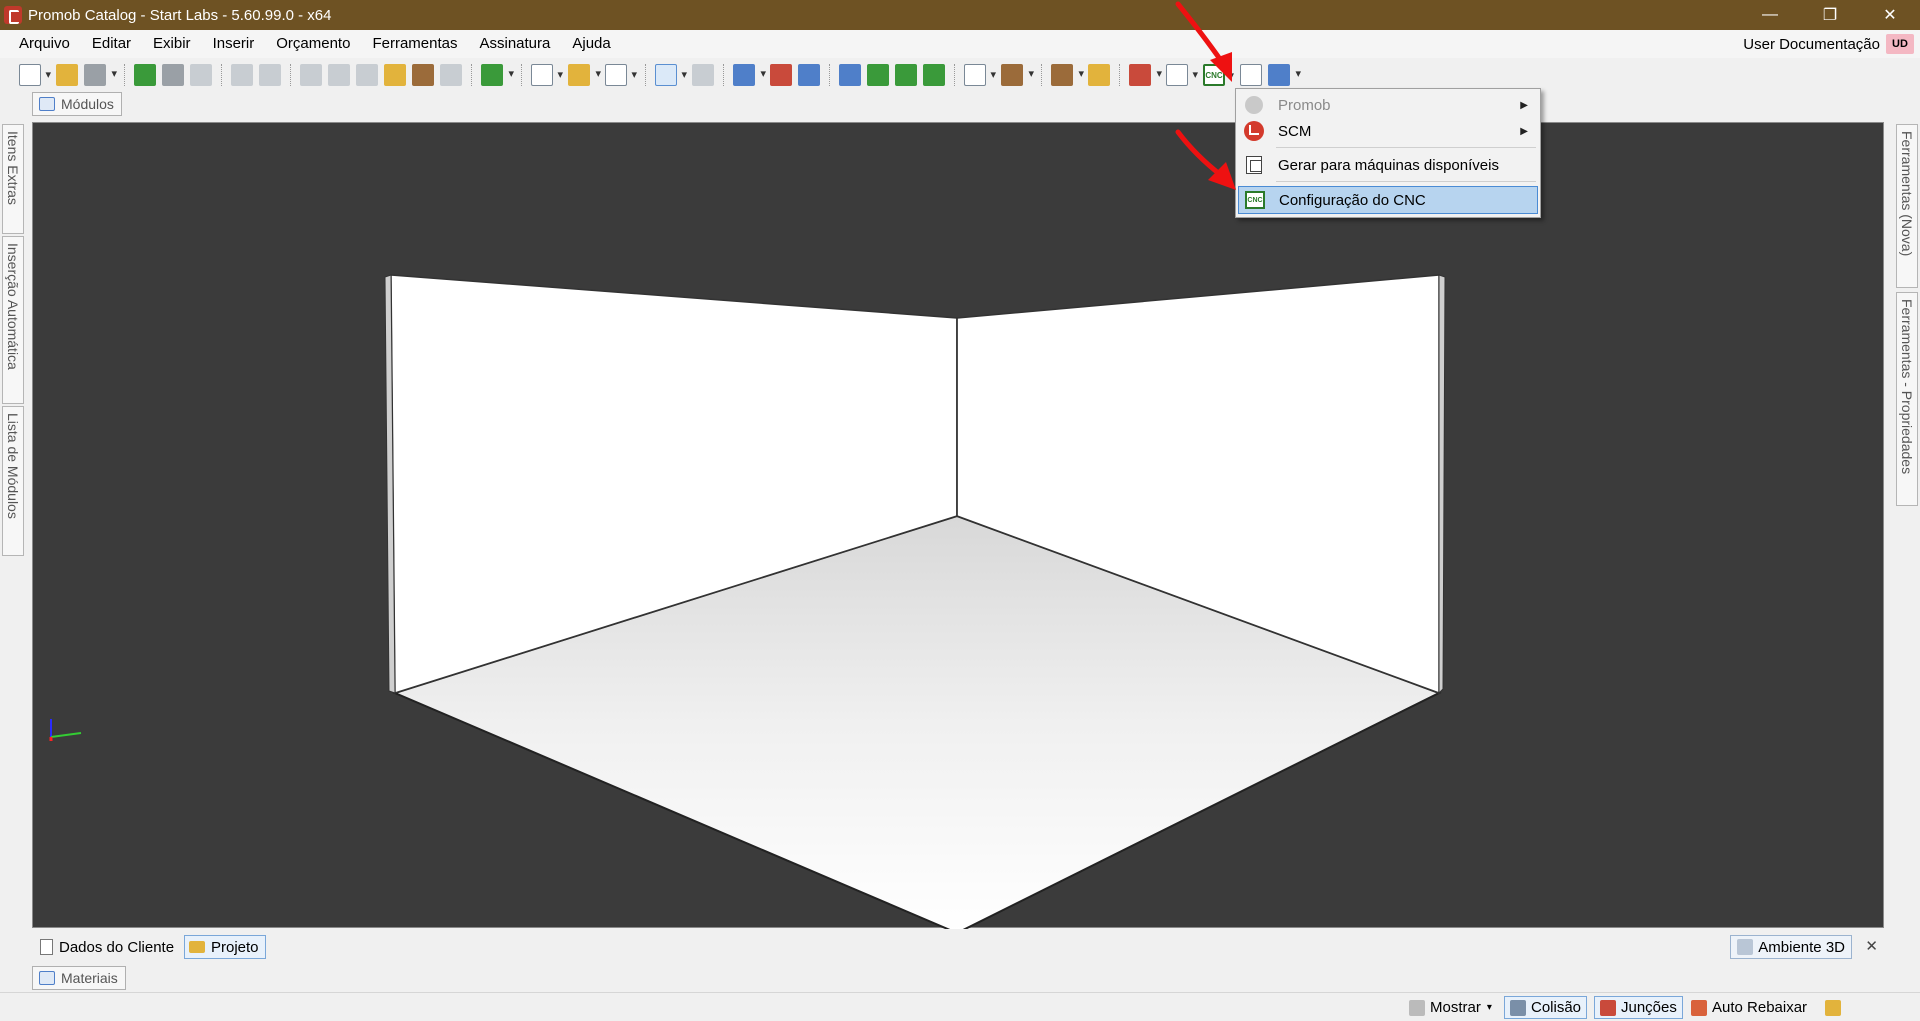 Image resolution: width=1920 pixels, height=1021 pixels. I want to click on paint-roller-icon, so click(423, 75).